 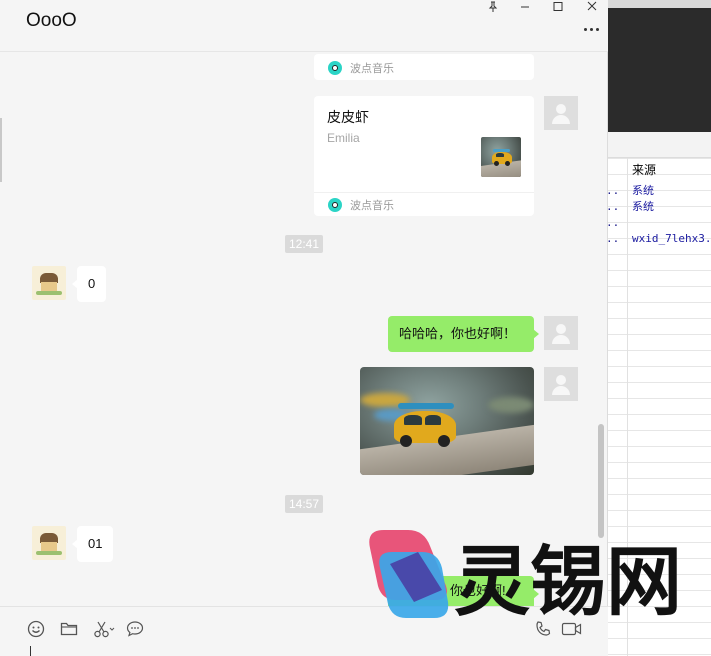 What do you see at coordinates (304, 26) in the screenshot?
I see `chat-titlebar: OooO` at bounding box center [304, 26].